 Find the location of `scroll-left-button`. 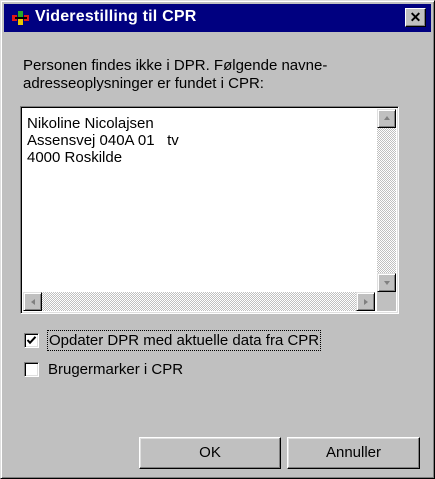

scroll-left-button is located at coordinates (32, 301).